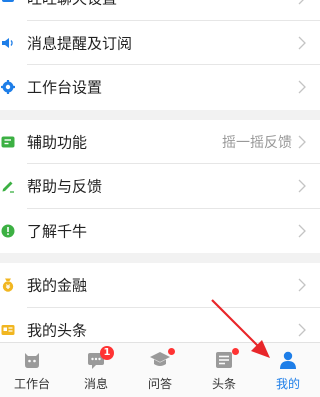 The height and width of the screenshot is (397, 320). I want to click on user-icon, so click(288, 360).